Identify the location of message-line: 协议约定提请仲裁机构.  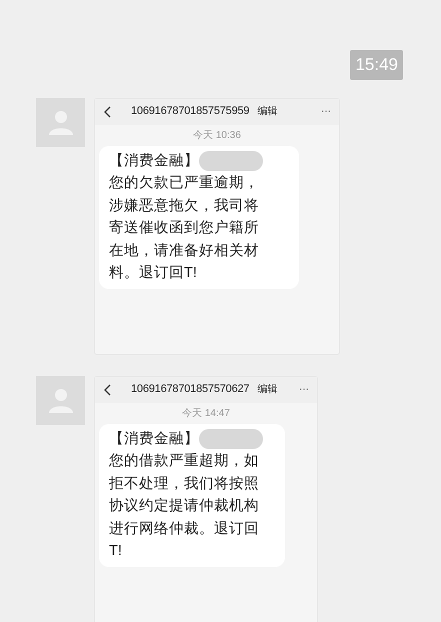
(184, 506).